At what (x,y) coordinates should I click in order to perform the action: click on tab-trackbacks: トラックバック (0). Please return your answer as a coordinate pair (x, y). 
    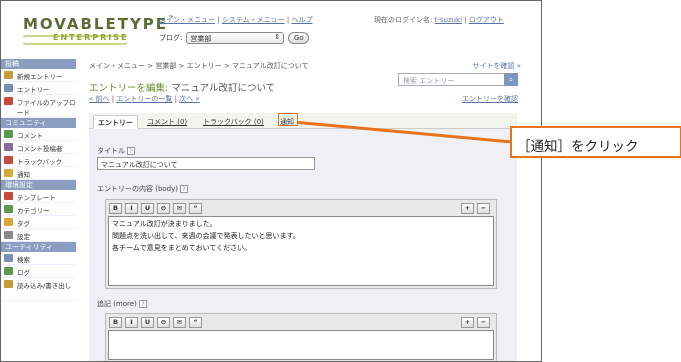
    Looking at the image, I should click on (233, 122).